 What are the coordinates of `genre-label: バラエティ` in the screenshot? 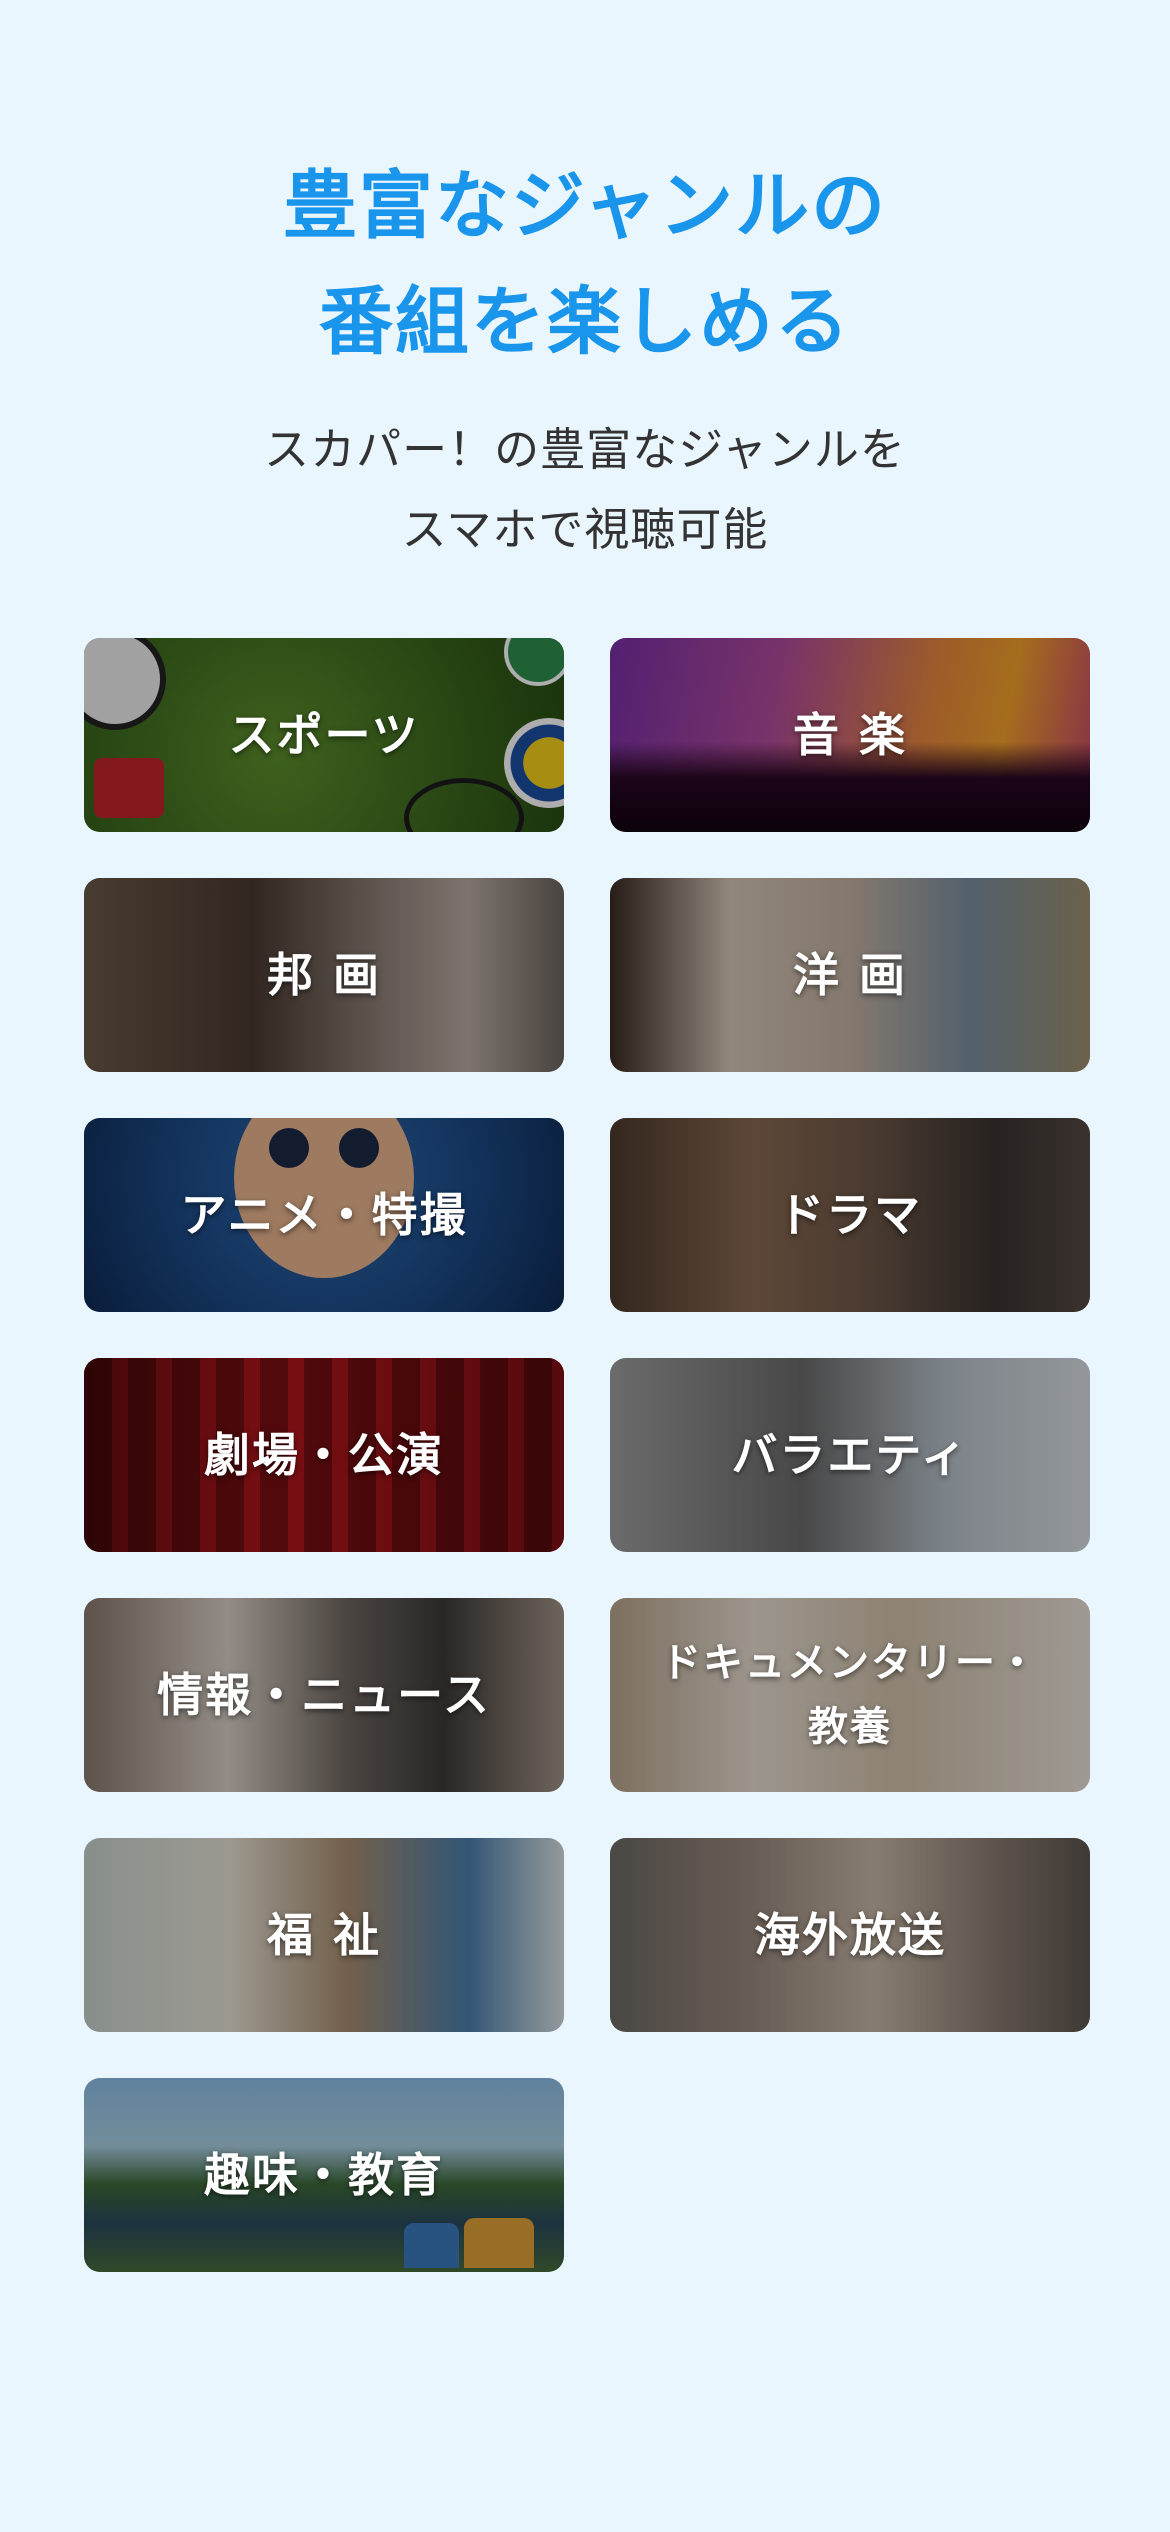 It's located at (850, 1455).